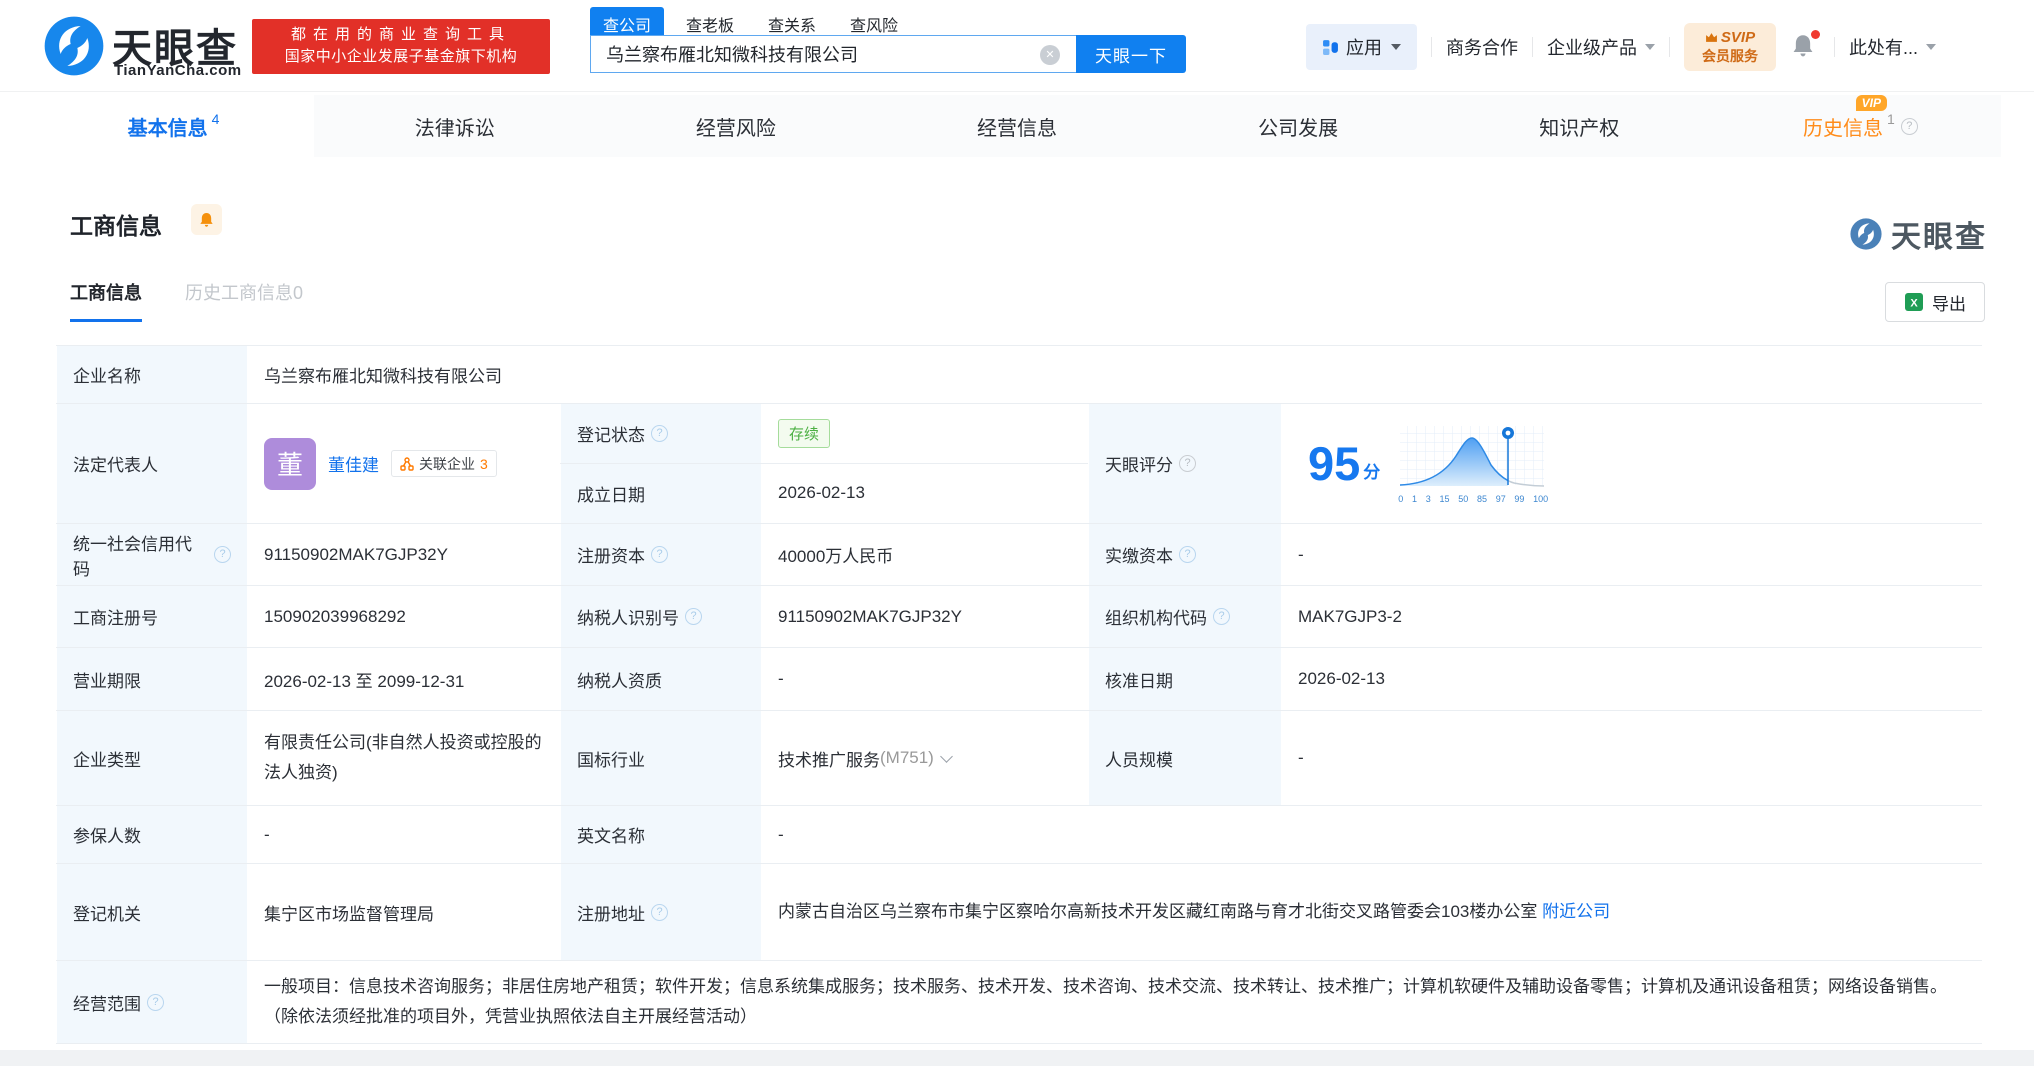  I want to click on export-button: X 导出, so click(1935, 302).